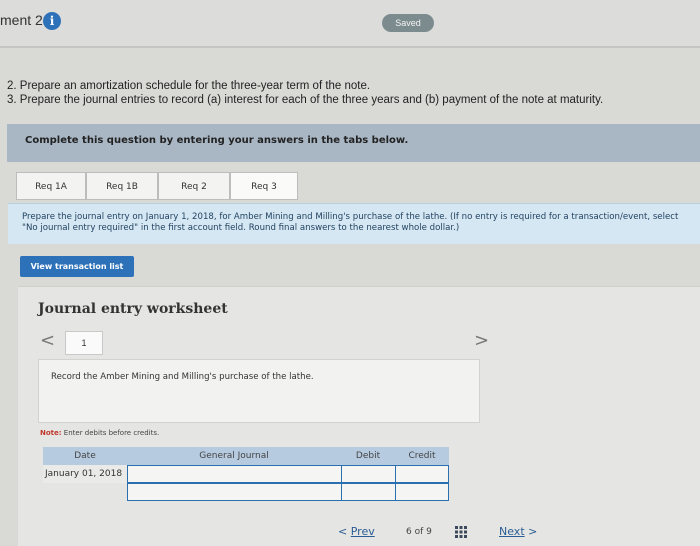 The height and width of the screenshot is (546, 700). I want to click on column-header-credit: Credit, so click(422, 456).